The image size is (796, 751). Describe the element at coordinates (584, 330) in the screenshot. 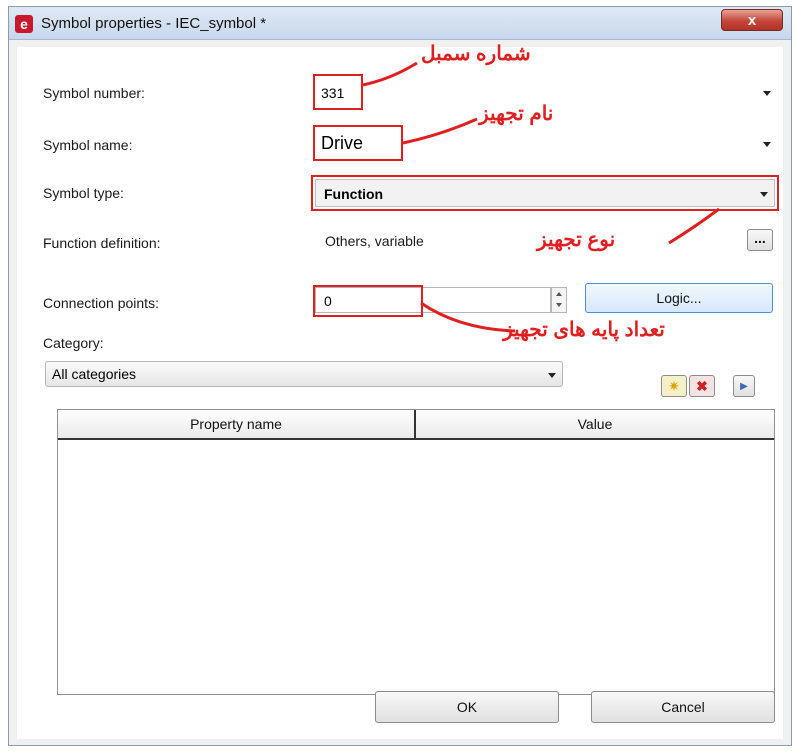

I see `connection-points-annotation: تعداد پایه های تجهیز` at that location.